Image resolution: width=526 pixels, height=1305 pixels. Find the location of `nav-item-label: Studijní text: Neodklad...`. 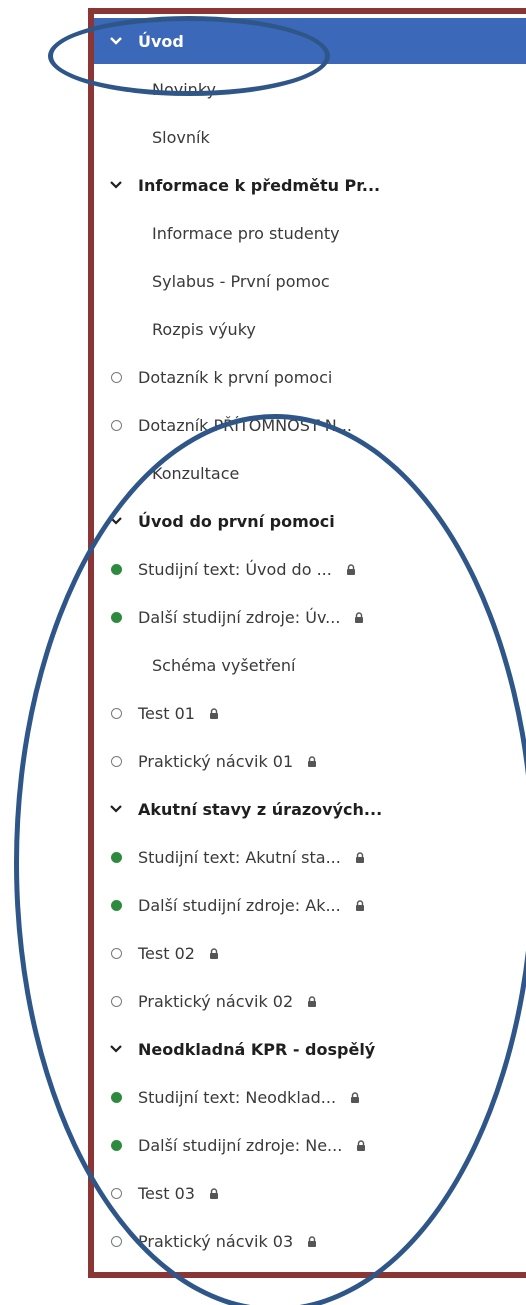

nav-item-label: Studijní text: Neodklad... is located at coordinates (237, 1097).